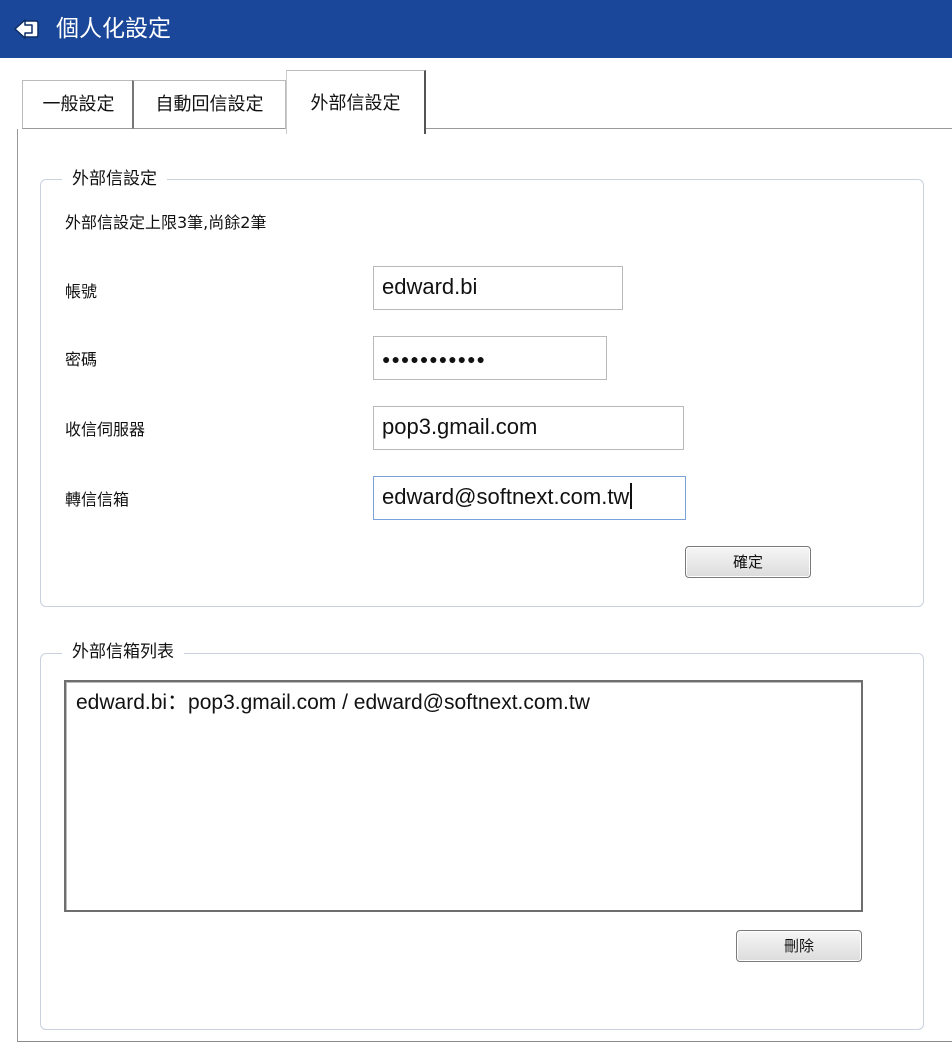  What do you see at coordinates (114, 179) in the screenshot?
I see `external-settings-legend: 外部信設定` at bounding box center [114, 179].